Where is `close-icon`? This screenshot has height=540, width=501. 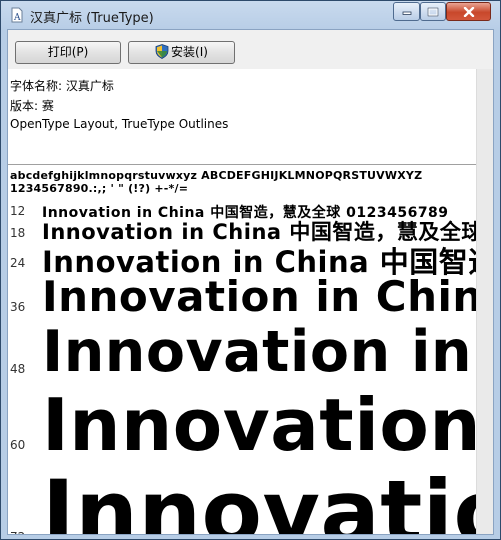
close-icon is located at coordinates (468, 11).